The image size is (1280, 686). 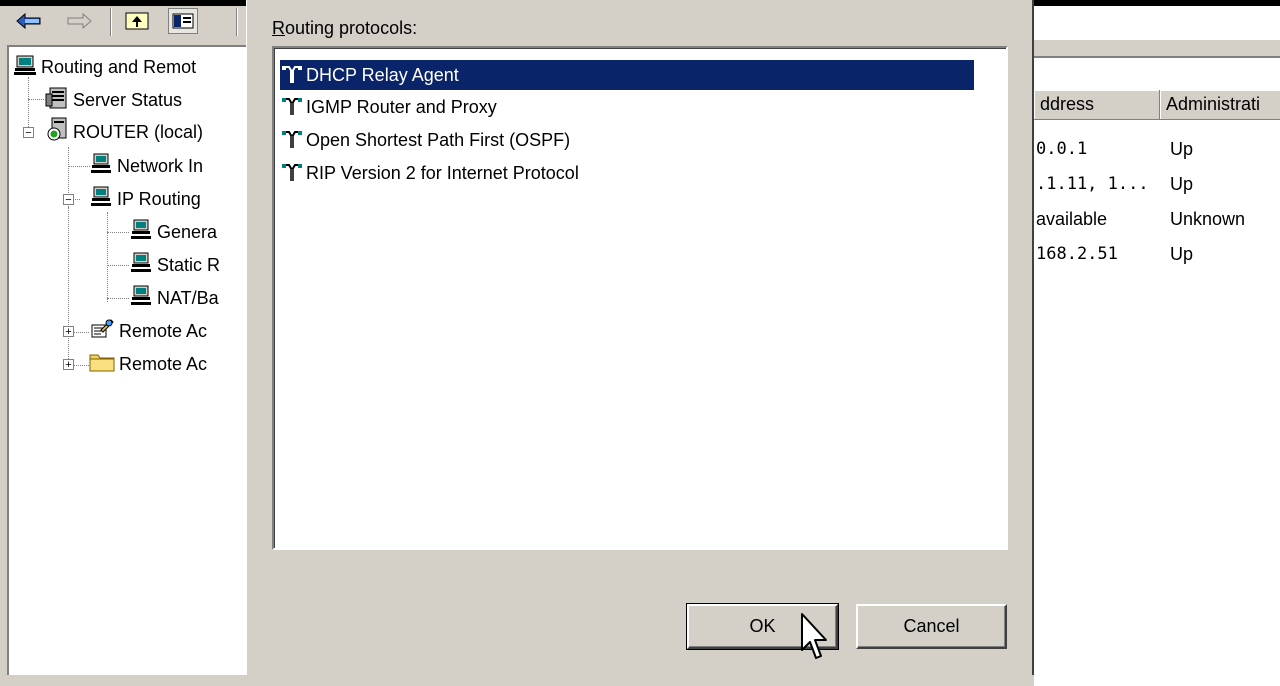 What do you see at coordinates (278, 28) in the screenshot?
I see `access-key-letter: R` at bounding box center [278, 28].